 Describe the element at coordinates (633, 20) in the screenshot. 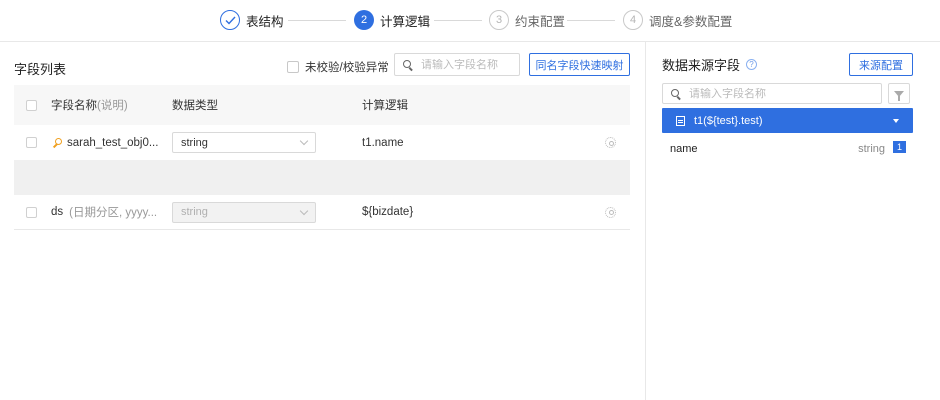

I see `step-number: 4` at that location.